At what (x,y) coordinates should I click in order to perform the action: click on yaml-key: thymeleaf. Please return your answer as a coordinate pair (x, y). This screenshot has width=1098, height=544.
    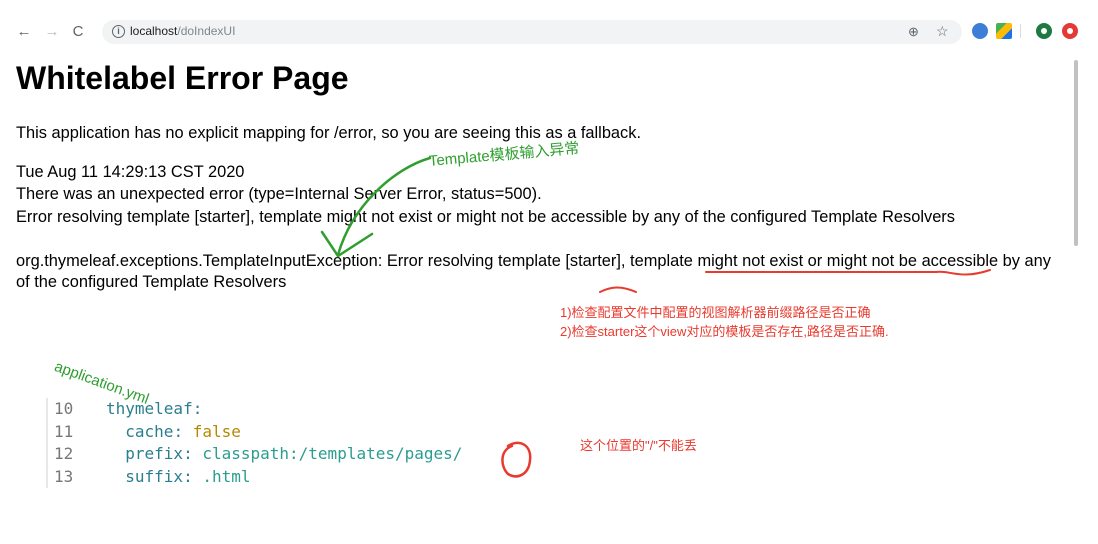
    Looking at the image, I should click on (149, 408).